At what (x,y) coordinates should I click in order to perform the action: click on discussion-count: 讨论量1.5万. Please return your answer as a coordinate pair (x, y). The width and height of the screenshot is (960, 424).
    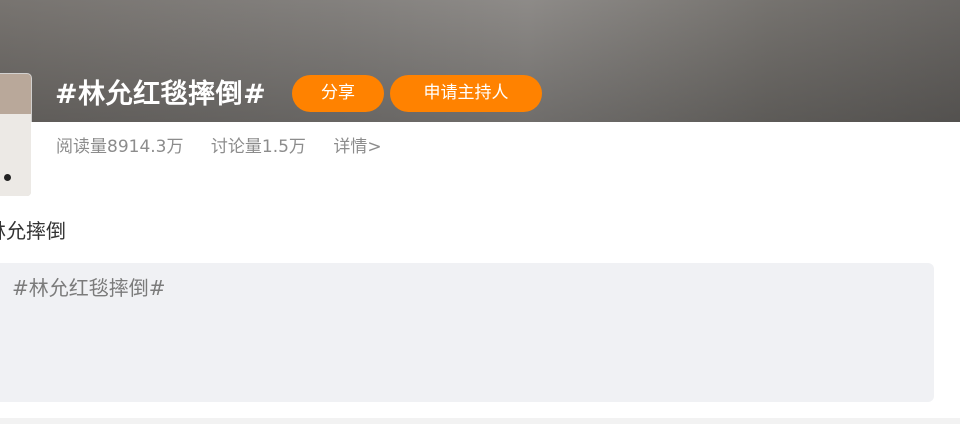
    Looking at the image, I should click on (258, 147).